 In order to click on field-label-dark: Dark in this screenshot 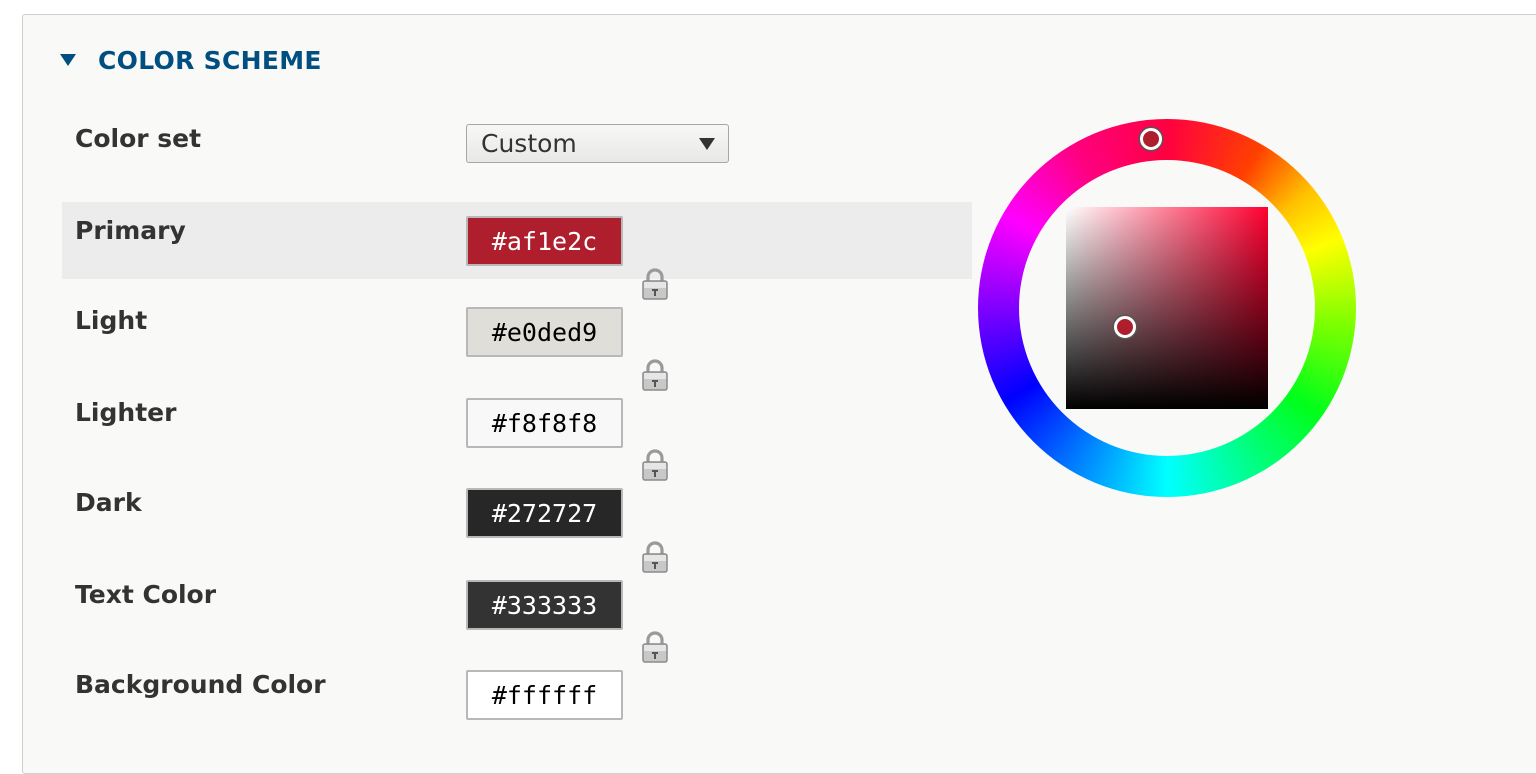, I will do `click(108, 502)`.